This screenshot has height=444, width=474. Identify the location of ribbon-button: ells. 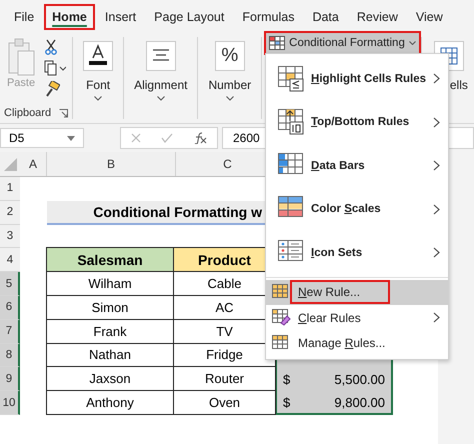
(459, 85).